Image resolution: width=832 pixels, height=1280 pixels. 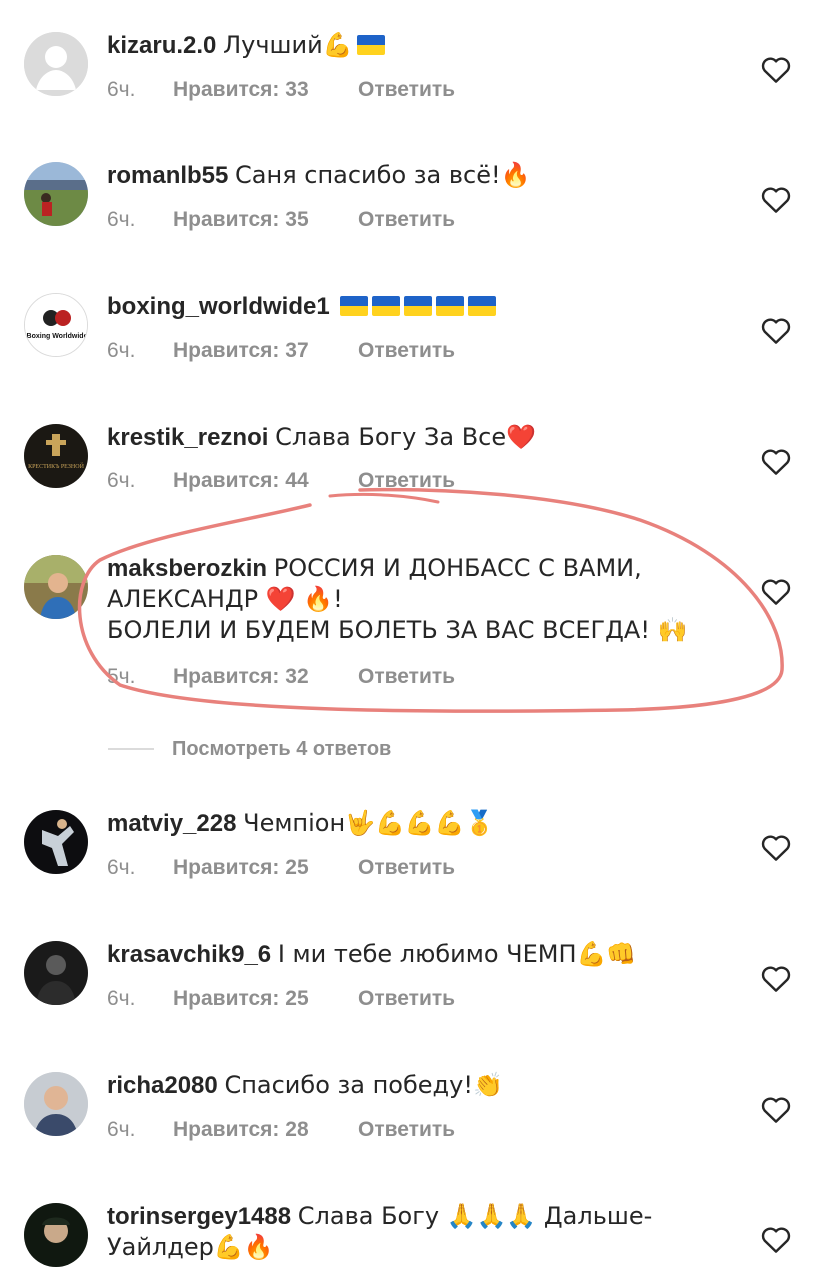 What do you see at coordinates (131, 749) in the screenshot?
I see `replies-divider` at bounding box center [131, 749].